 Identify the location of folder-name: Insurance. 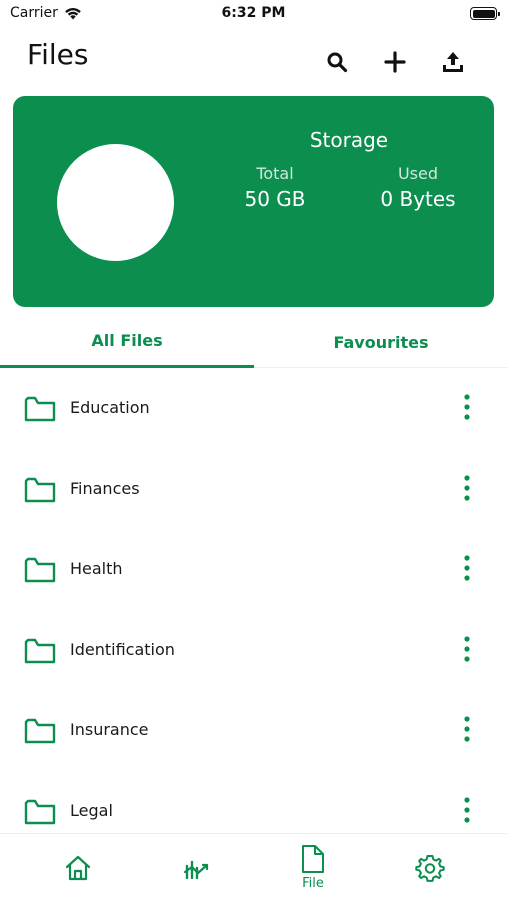
(109, 729).